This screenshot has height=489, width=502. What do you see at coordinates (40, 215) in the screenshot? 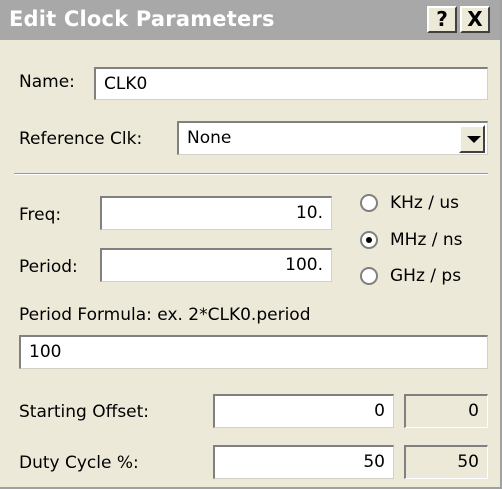
I see `freq-label: Freq:` at bounding box center [40, 215].